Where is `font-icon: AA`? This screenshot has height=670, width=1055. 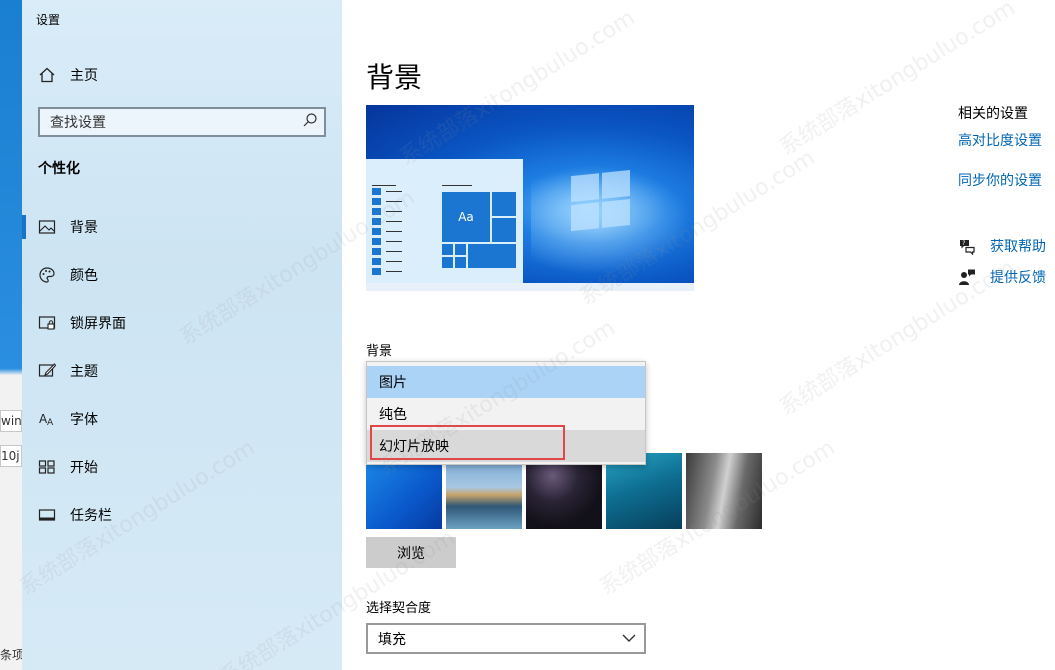
font-icon: AA is located at coordinates (47, 419).